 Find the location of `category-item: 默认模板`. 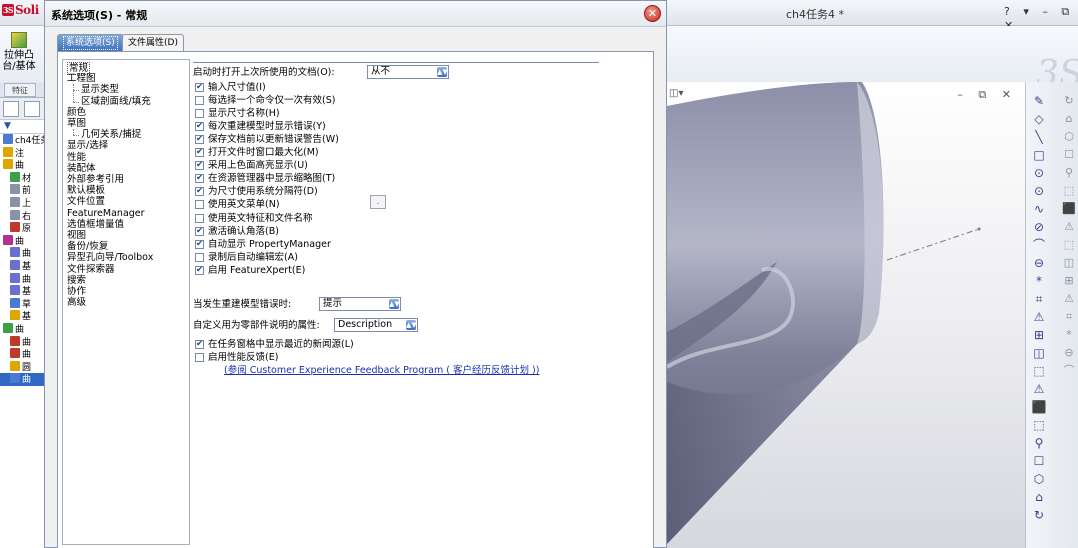

category-item: 默认模板 is located at coordinates (86, 190).